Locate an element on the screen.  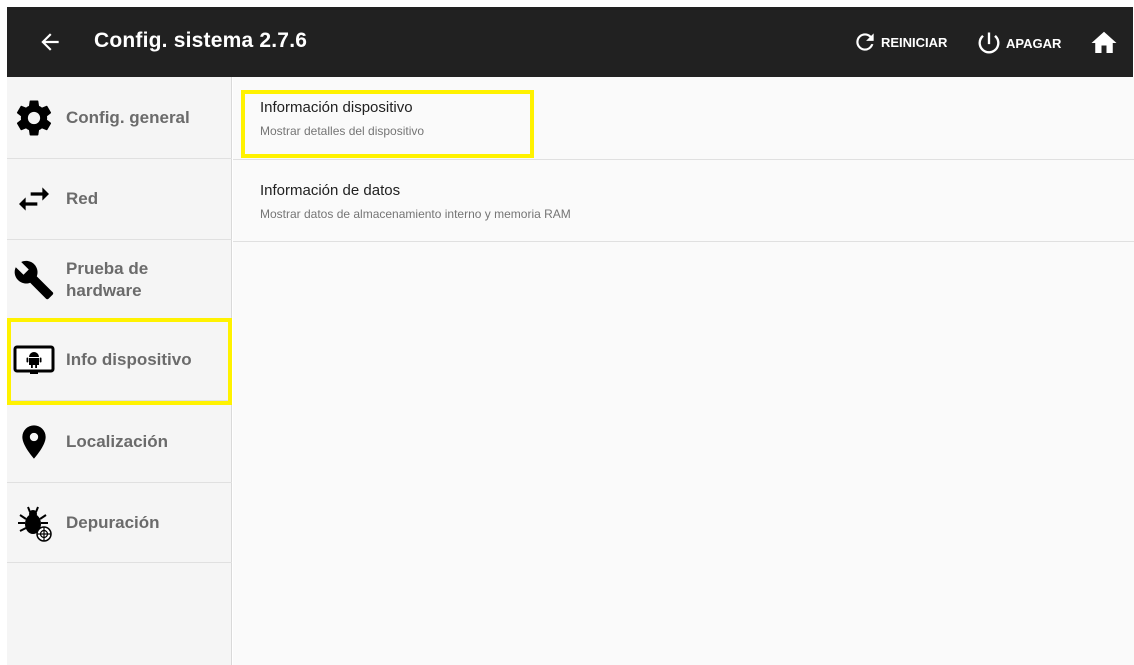
device-info-icon is located at coordinates (34, 360).